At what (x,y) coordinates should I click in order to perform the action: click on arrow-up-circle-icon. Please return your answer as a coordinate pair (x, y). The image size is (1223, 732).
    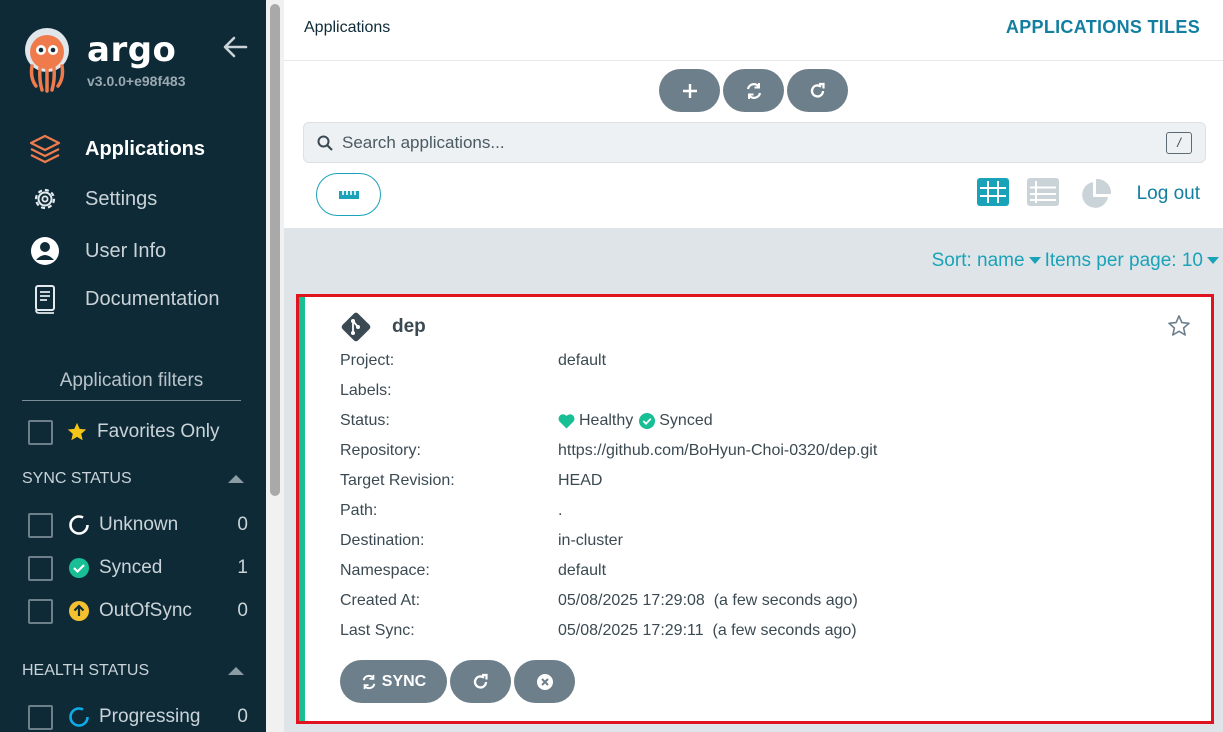
    Looking at the image, I should click on (79, 611).